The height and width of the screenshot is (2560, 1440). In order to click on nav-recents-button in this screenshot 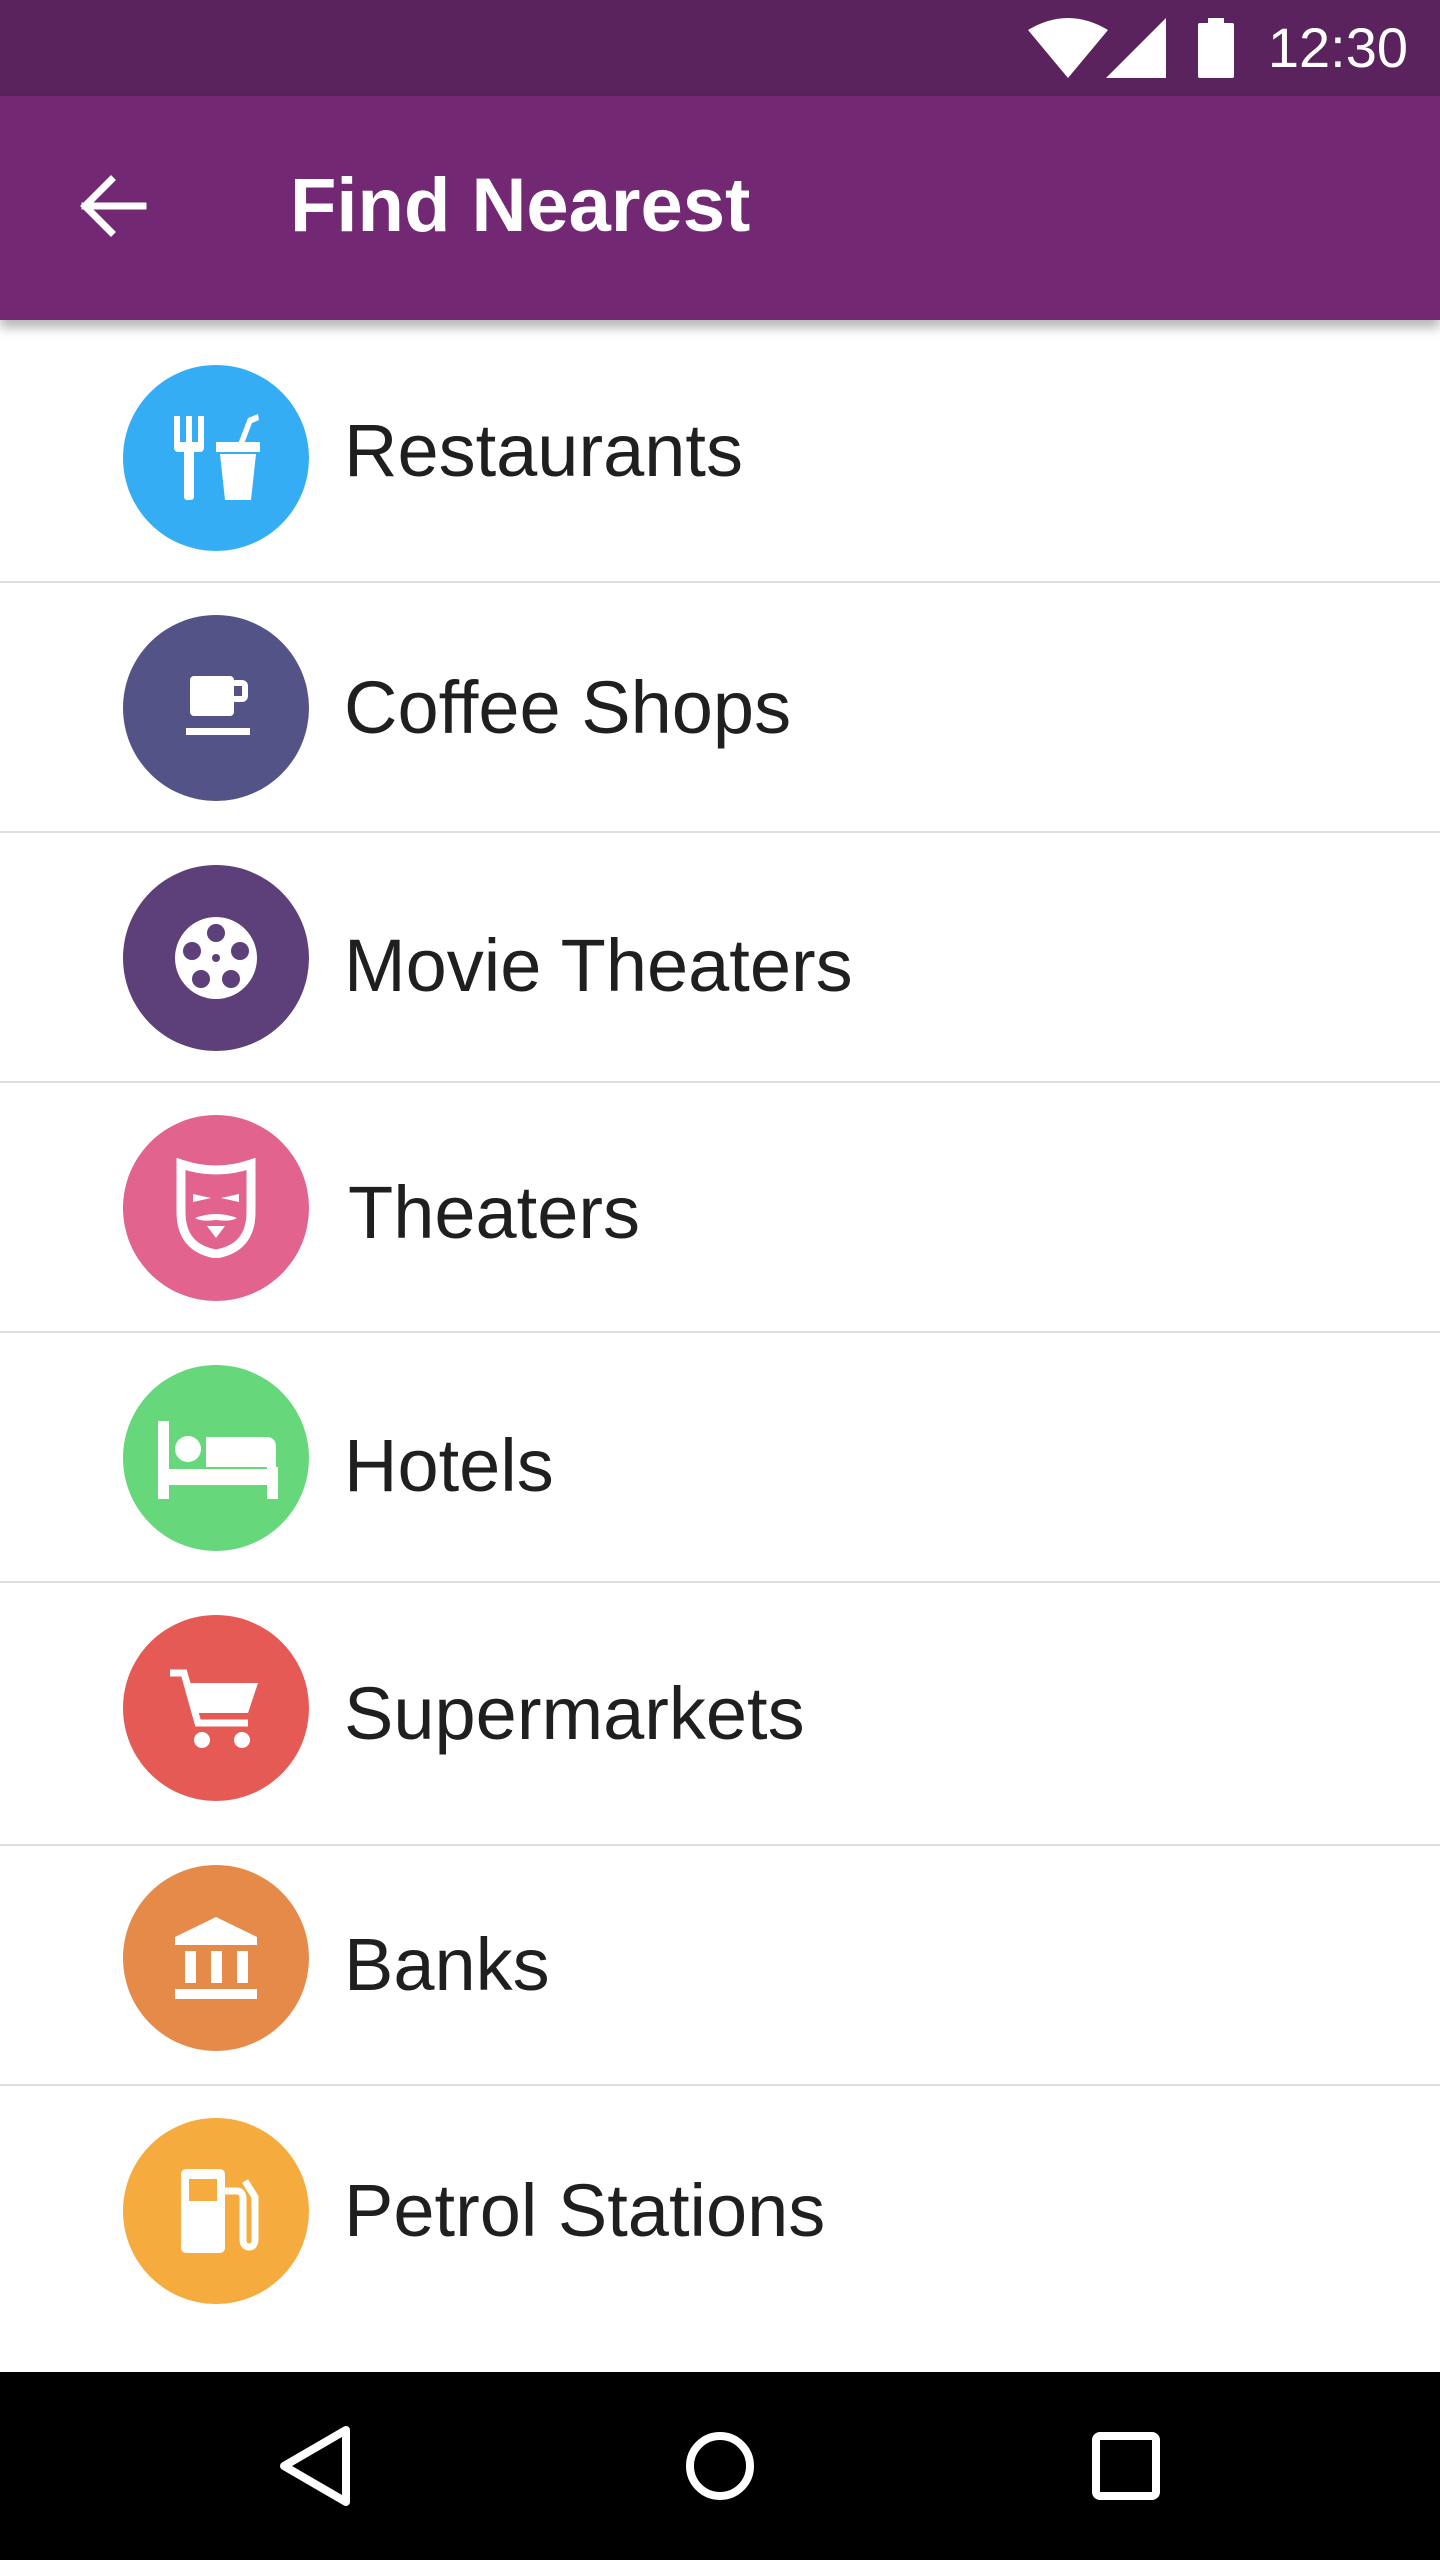, I will do `click(1126, 2466)`.